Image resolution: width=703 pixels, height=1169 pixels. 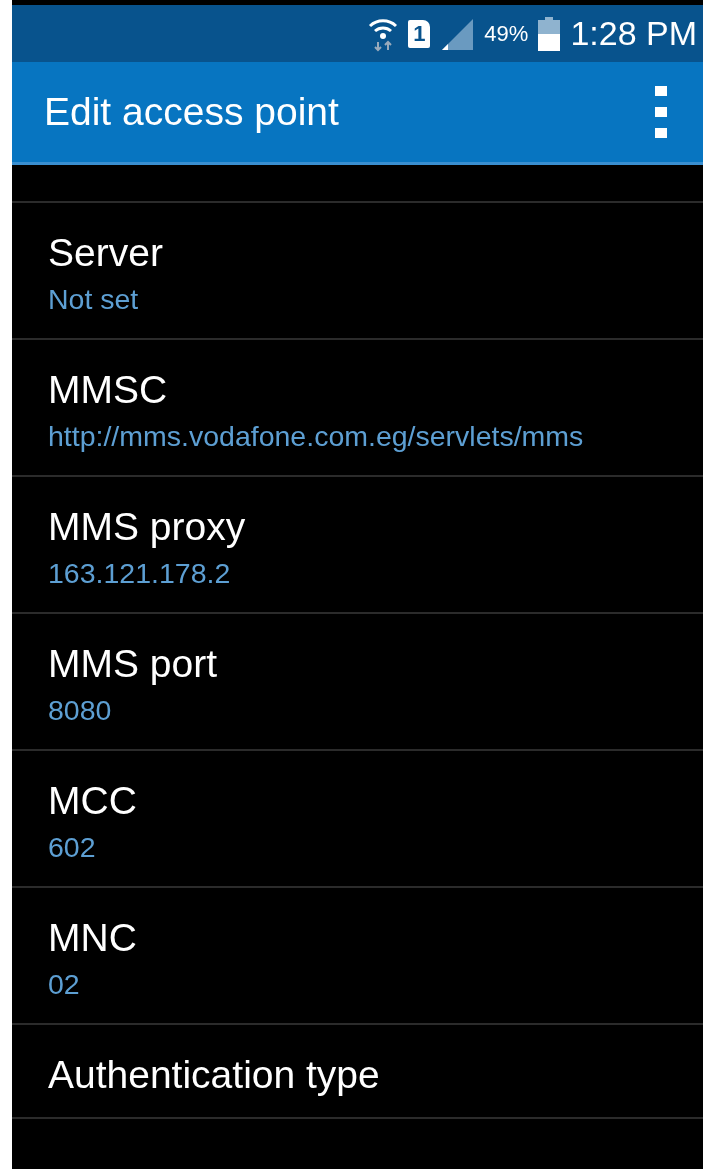 I want to click on clock: 1:28 PM, so click(x=633, y=33).